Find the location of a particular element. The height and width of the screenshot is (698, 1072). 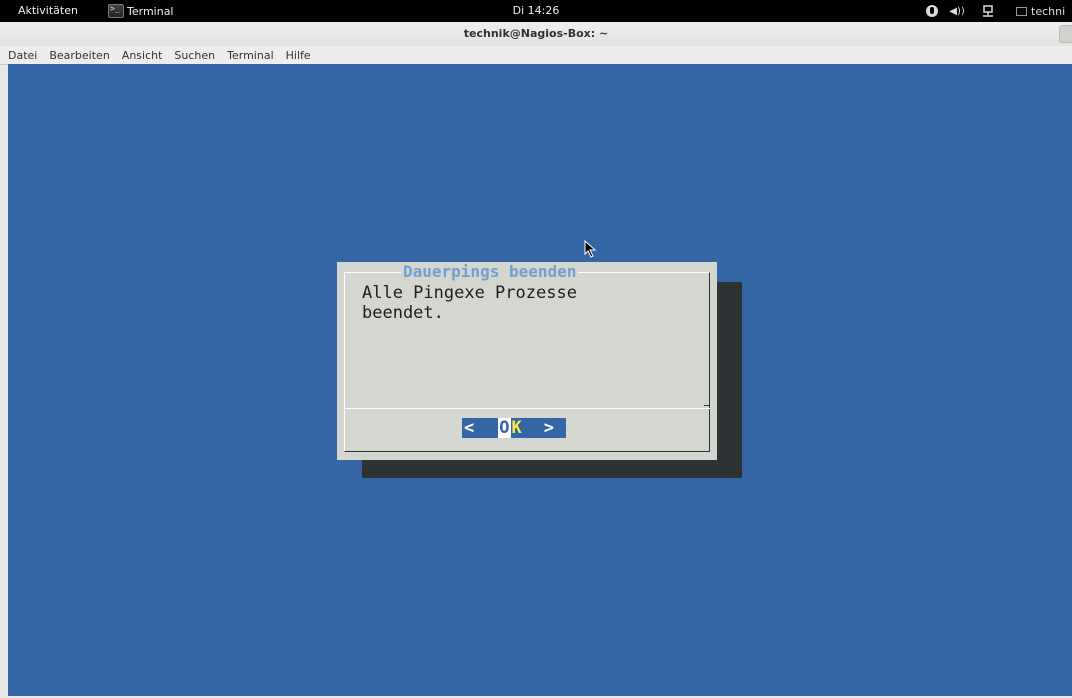

app-menu-label: Terminal is located at coordinates (150, 11).